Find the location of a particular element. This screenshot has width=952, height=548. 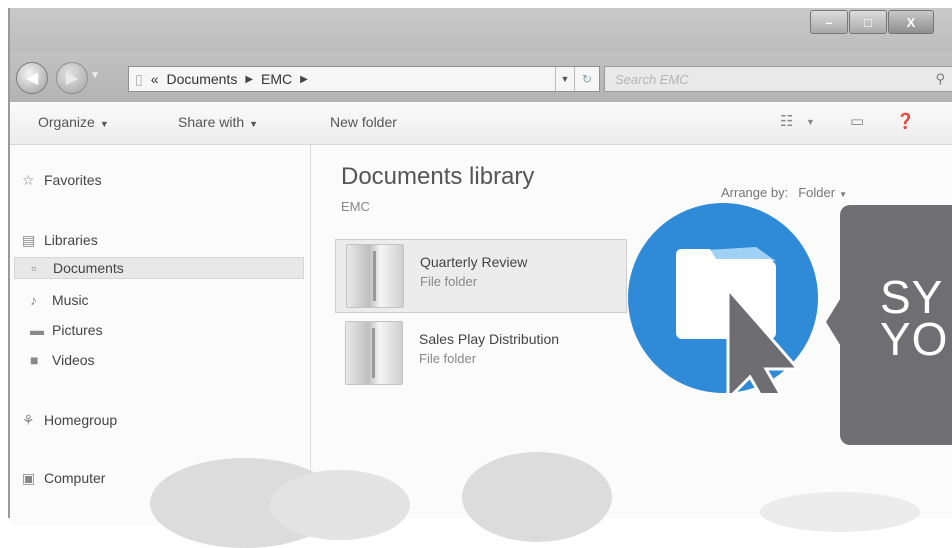

command-bar: Organize ▼ Share with ▼ New folder ☷ ▼ ▭ ❓ is located at coordinates (481, 123).